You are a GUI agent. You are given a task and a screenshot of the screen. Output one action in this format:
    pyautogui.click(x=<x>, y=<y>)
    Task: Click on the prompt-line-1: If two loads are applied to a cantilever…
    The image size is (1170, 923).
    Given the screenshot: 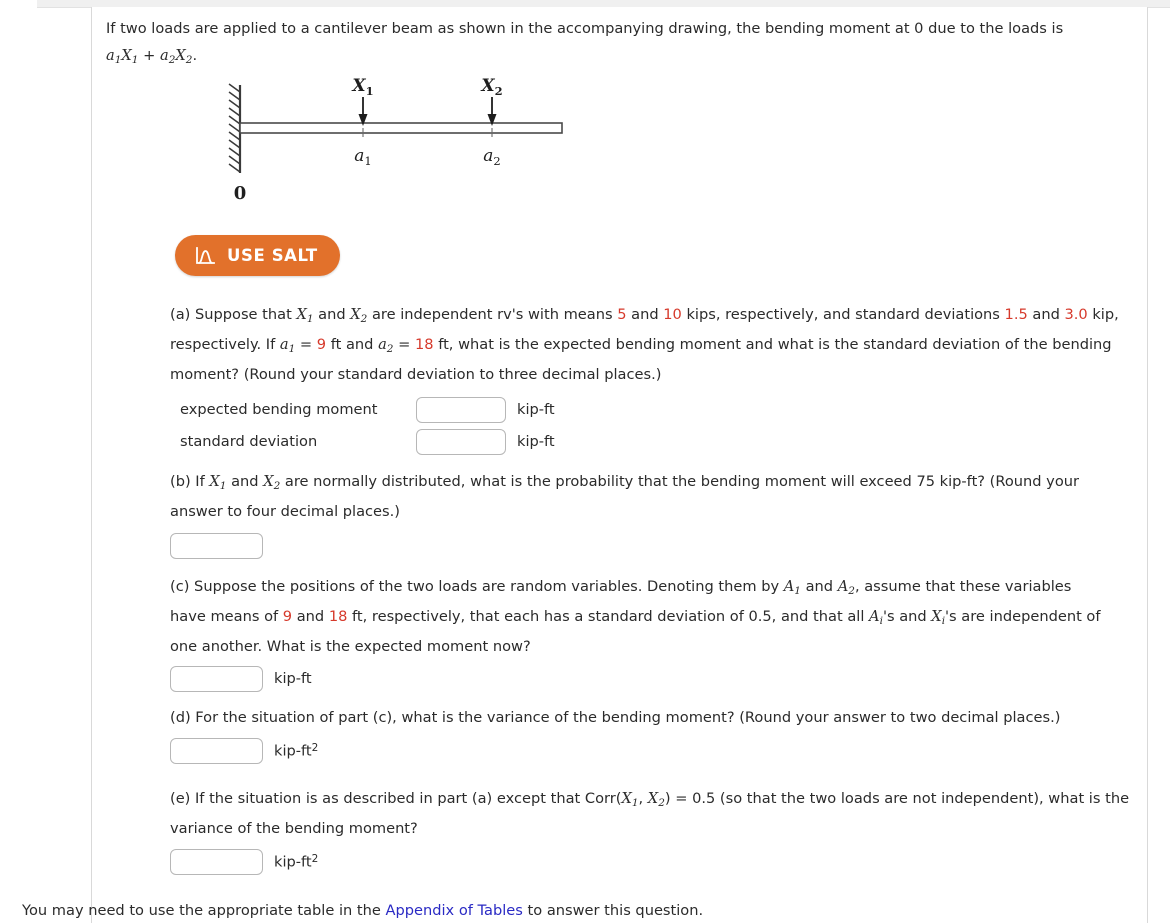 What is the action you would take?
    pyautogui.click(x=585, y=28)
    